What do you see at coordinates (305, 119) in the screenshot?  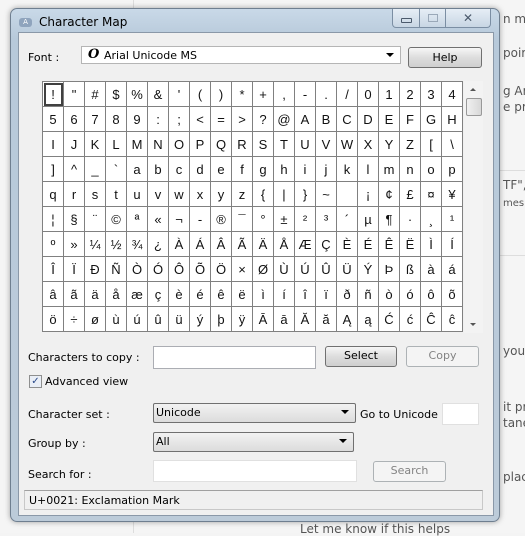 I see `character-cell: A` at bounding box center [305, 119].